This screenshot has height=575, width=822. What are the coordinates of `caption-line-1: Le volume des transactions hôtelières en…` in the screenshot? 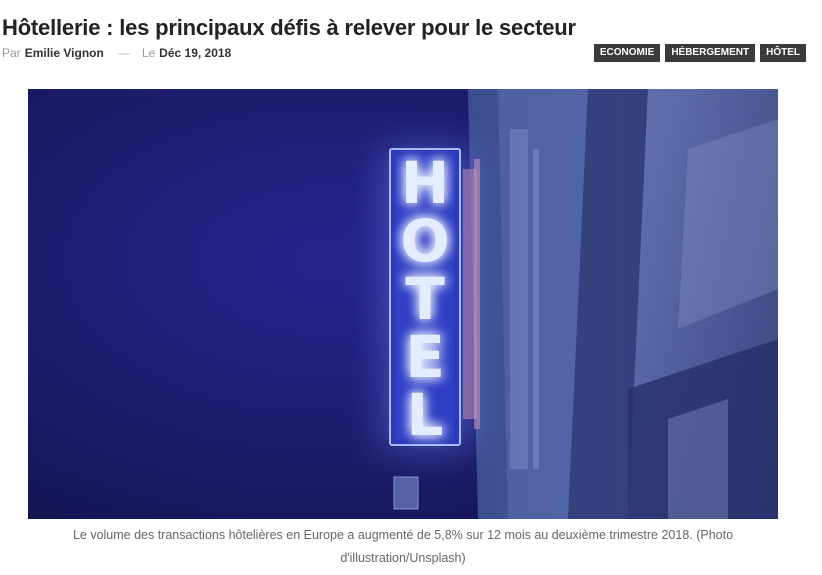 It's located at (403, 535).